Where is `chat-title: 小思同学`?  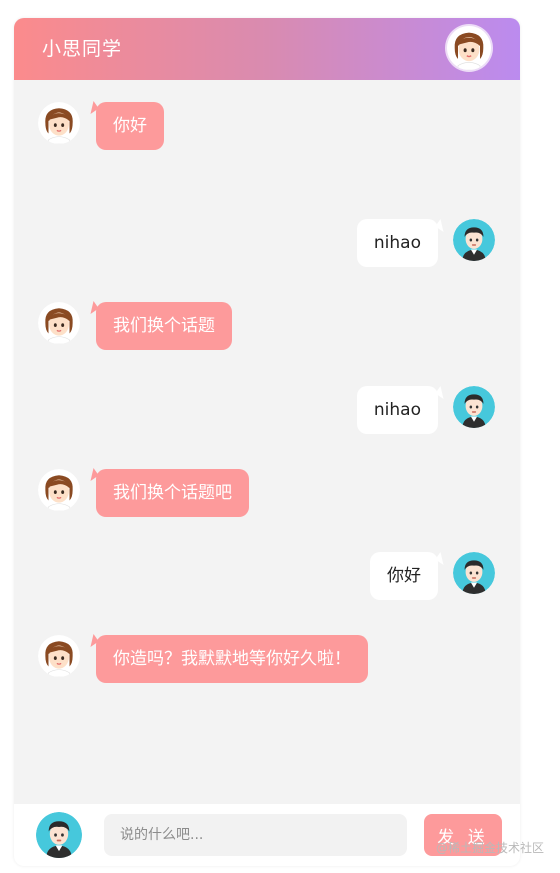
chat-title: 小思同学 is located at coordinates (82, 49).